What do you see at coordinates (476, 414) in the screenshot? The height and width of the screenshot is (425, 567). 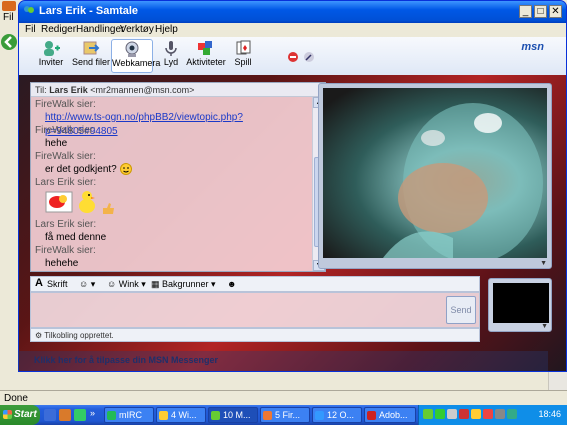 I see `tray-warning-icon` at bounding box center [476, 414].